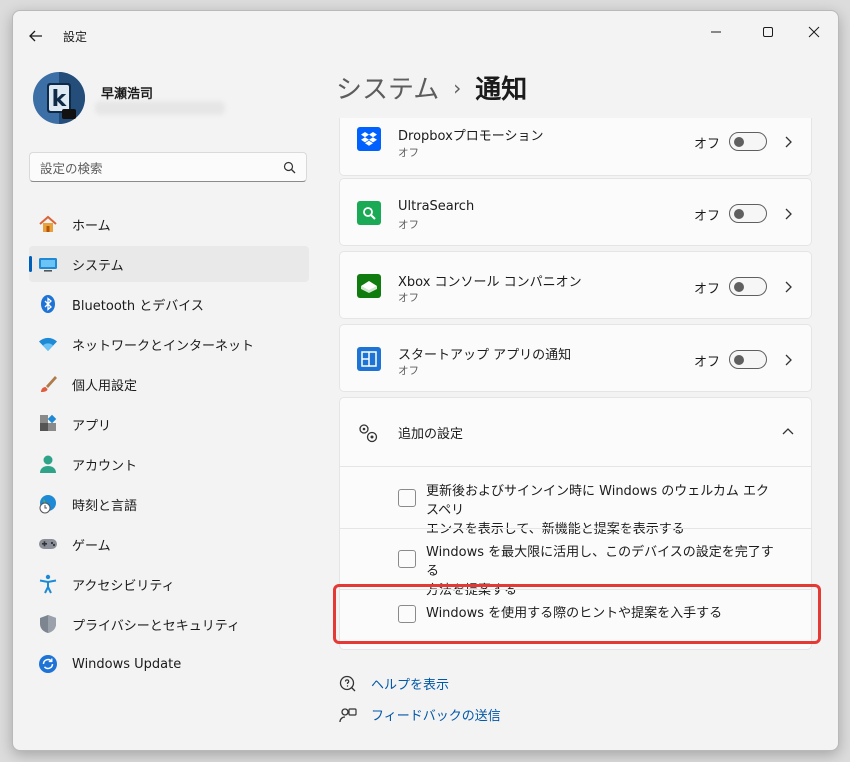 This screenshot has width=850, height=762. Describe the element at coordinates (485, 355) in the screenshot. I see `app-name: スタートアップ アプリの通知` at that location.